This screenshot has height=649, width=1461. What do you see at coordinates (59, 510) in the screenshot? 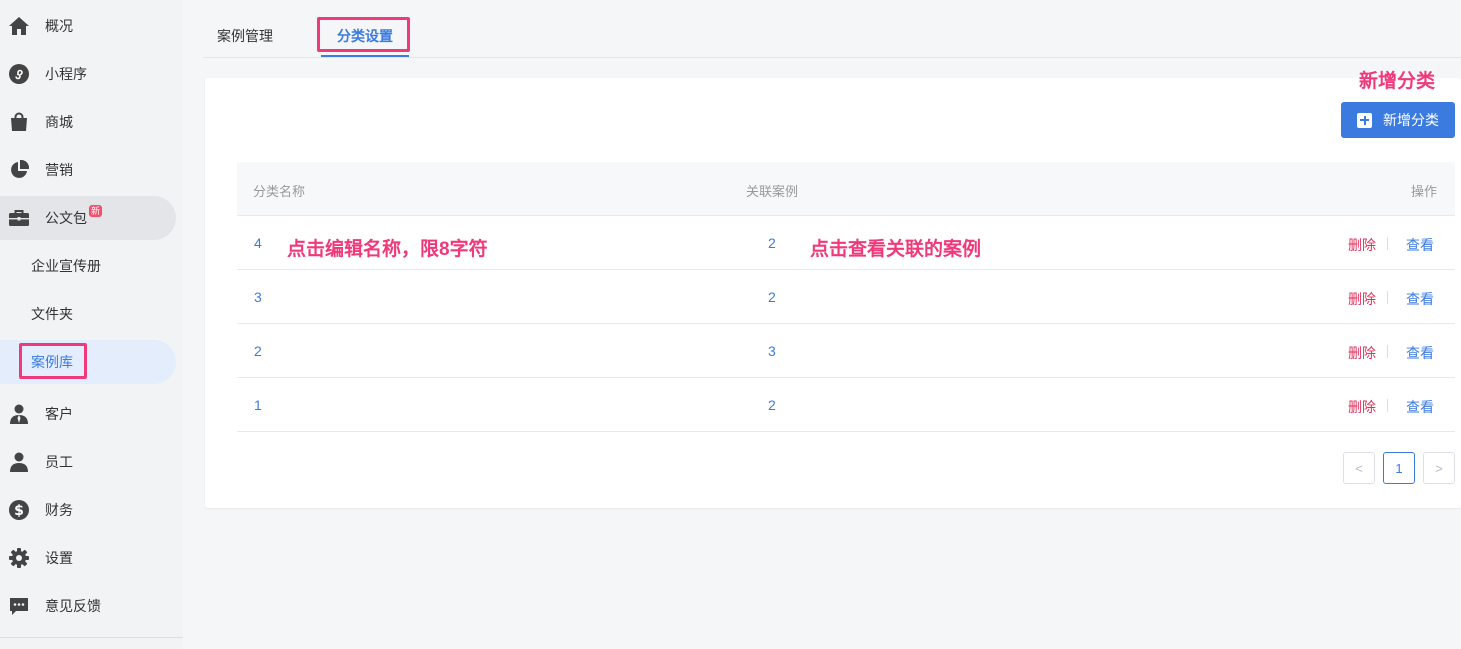
I see `nav-label: 财务` at bounding box center [59, 510].